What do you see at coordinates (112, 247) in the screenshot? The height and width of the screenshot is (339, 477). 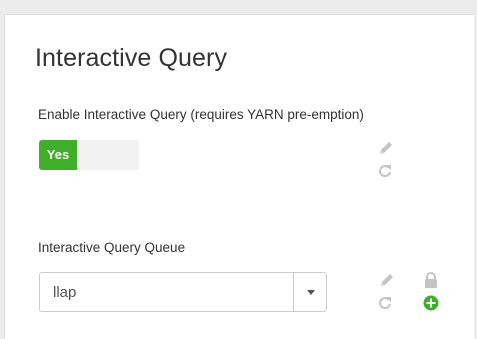 I see `interactive-query-queue-label: Interactive Query Queue` at bounding box center [112, 247].